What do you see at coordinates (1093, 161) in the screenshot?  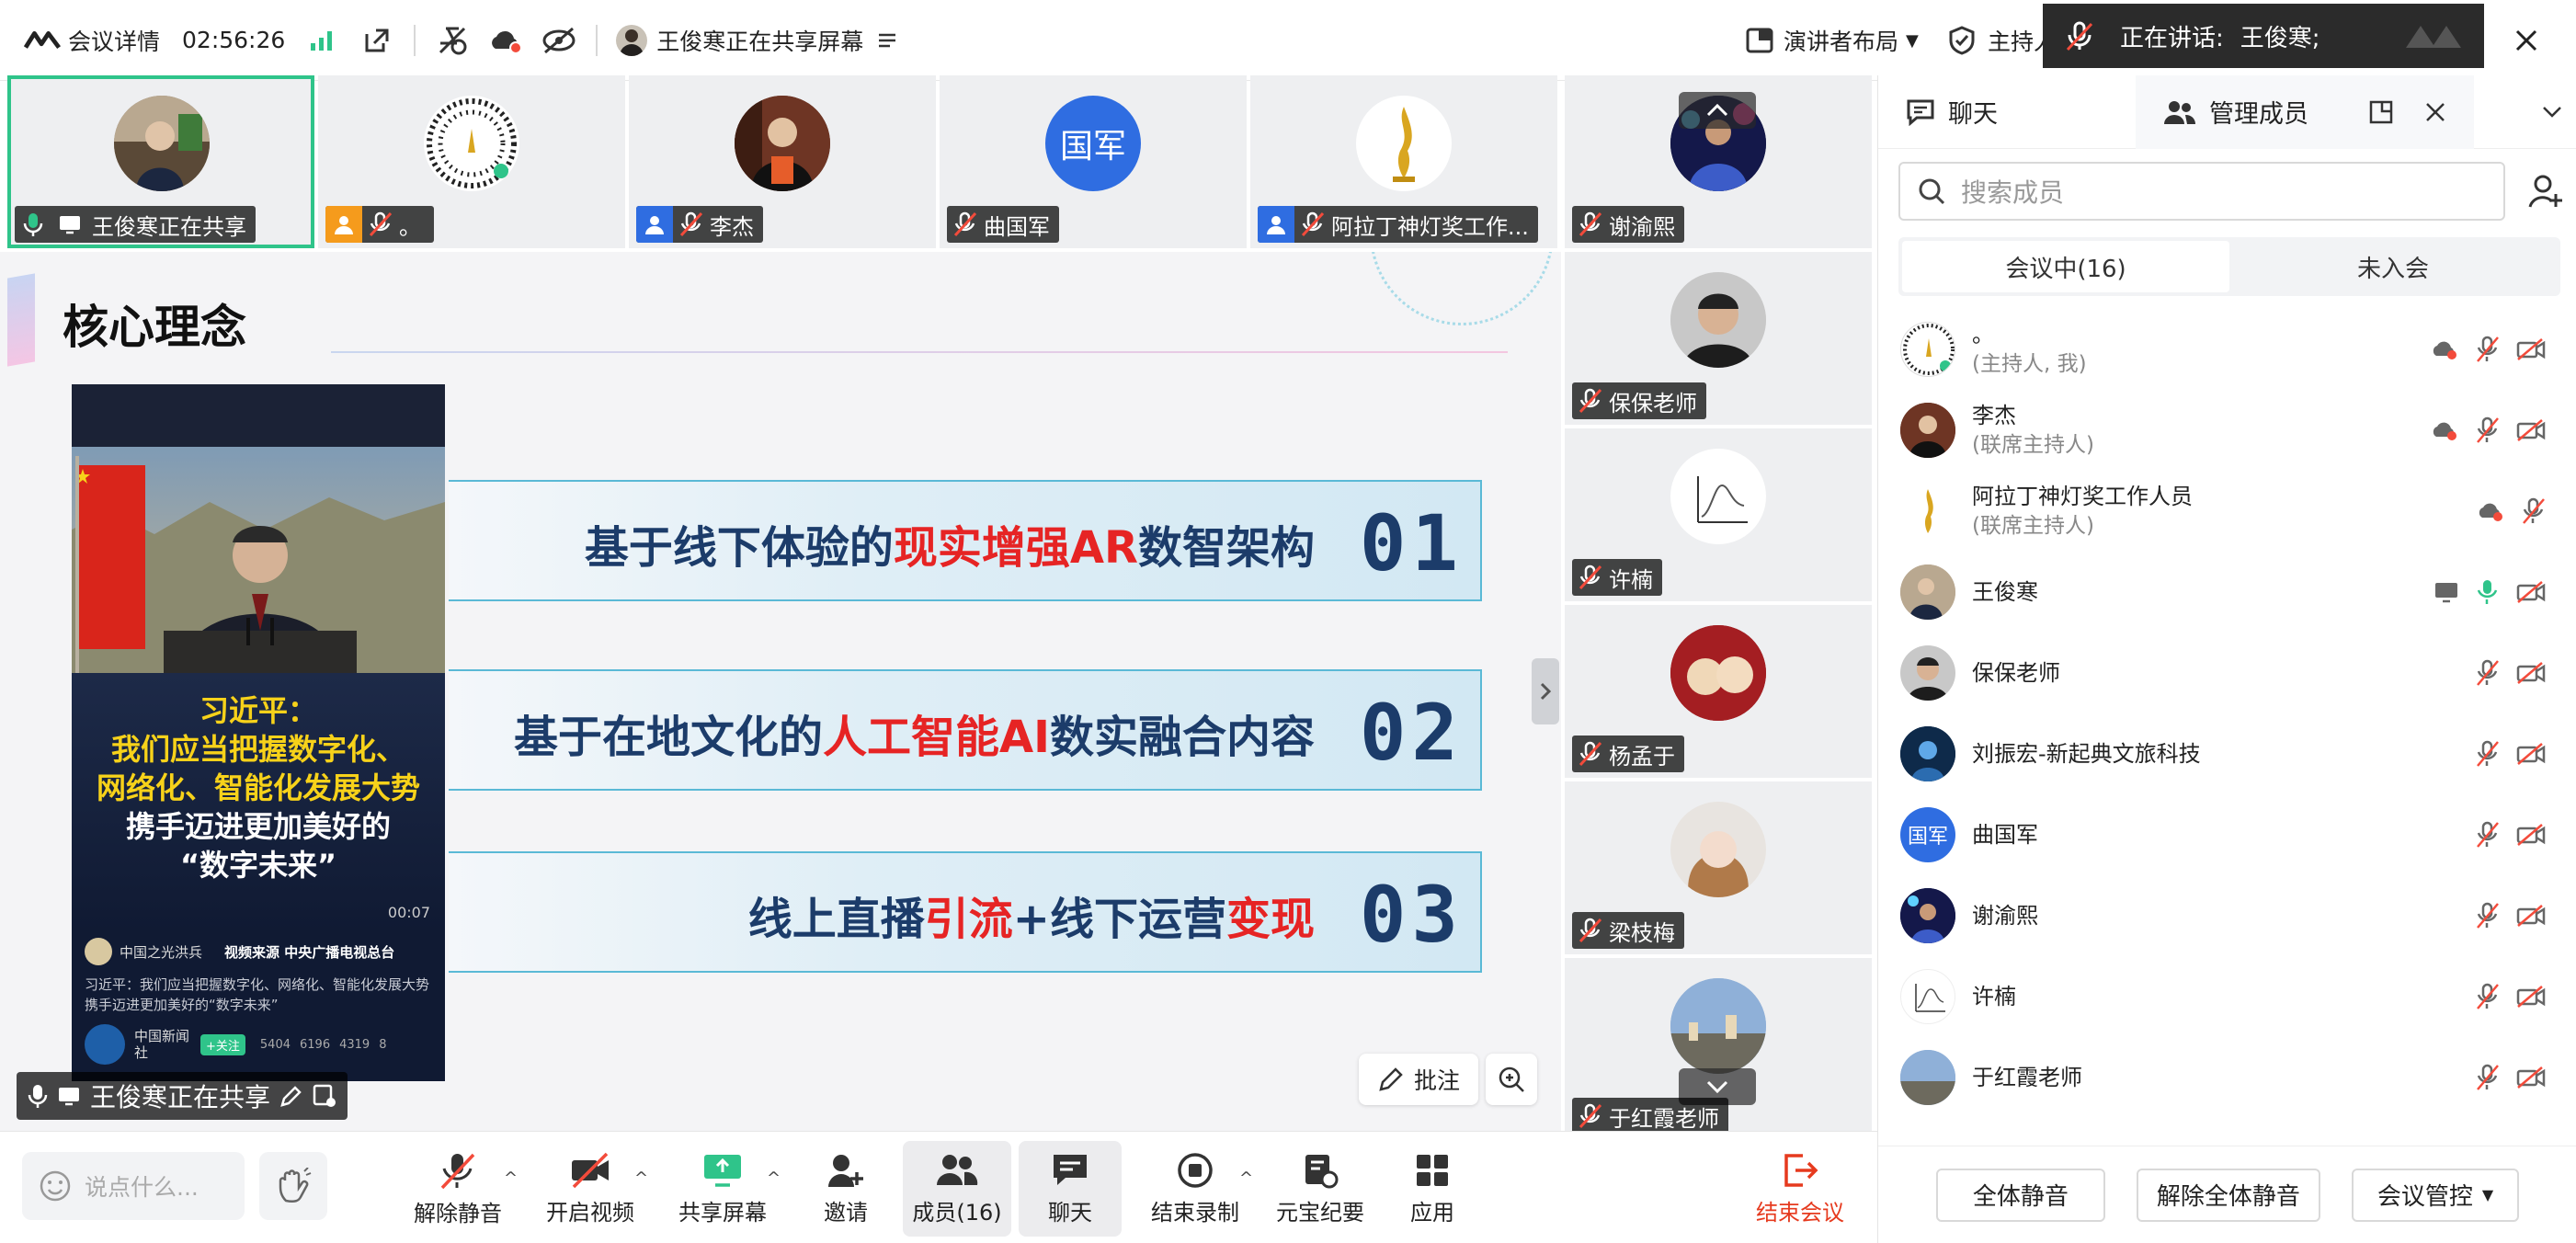 I see `video-tile-quguojun: 国军 曲国军` at bounding box center [1093, 161].